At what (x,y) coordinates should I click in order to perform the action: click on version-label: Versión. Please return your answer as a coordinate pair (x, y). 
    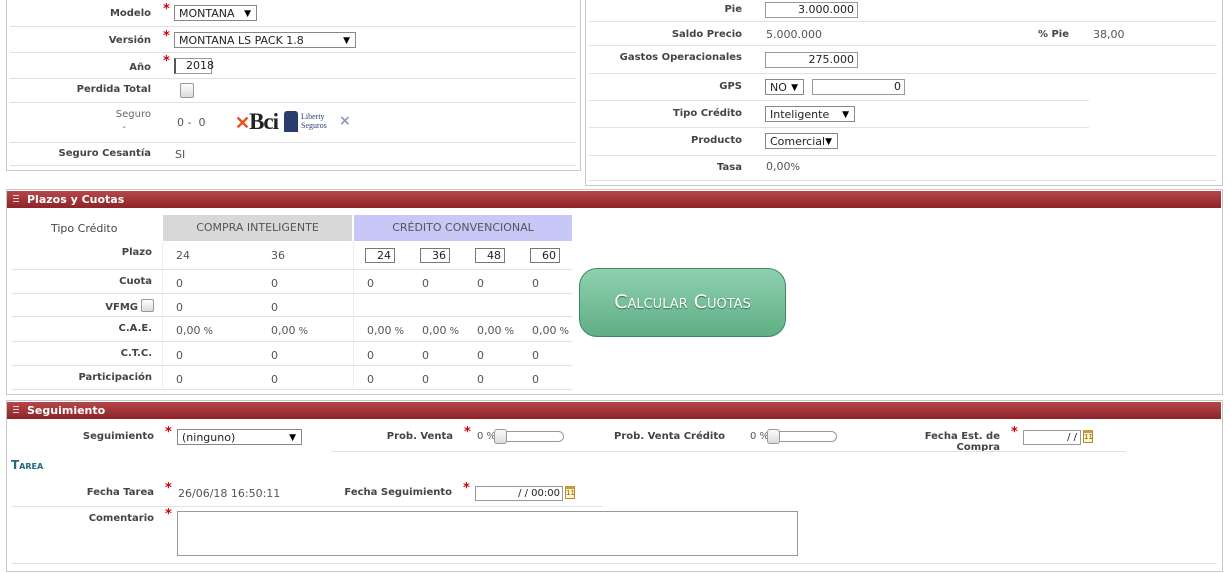
    Looking at the image, I should click on (129, 40).